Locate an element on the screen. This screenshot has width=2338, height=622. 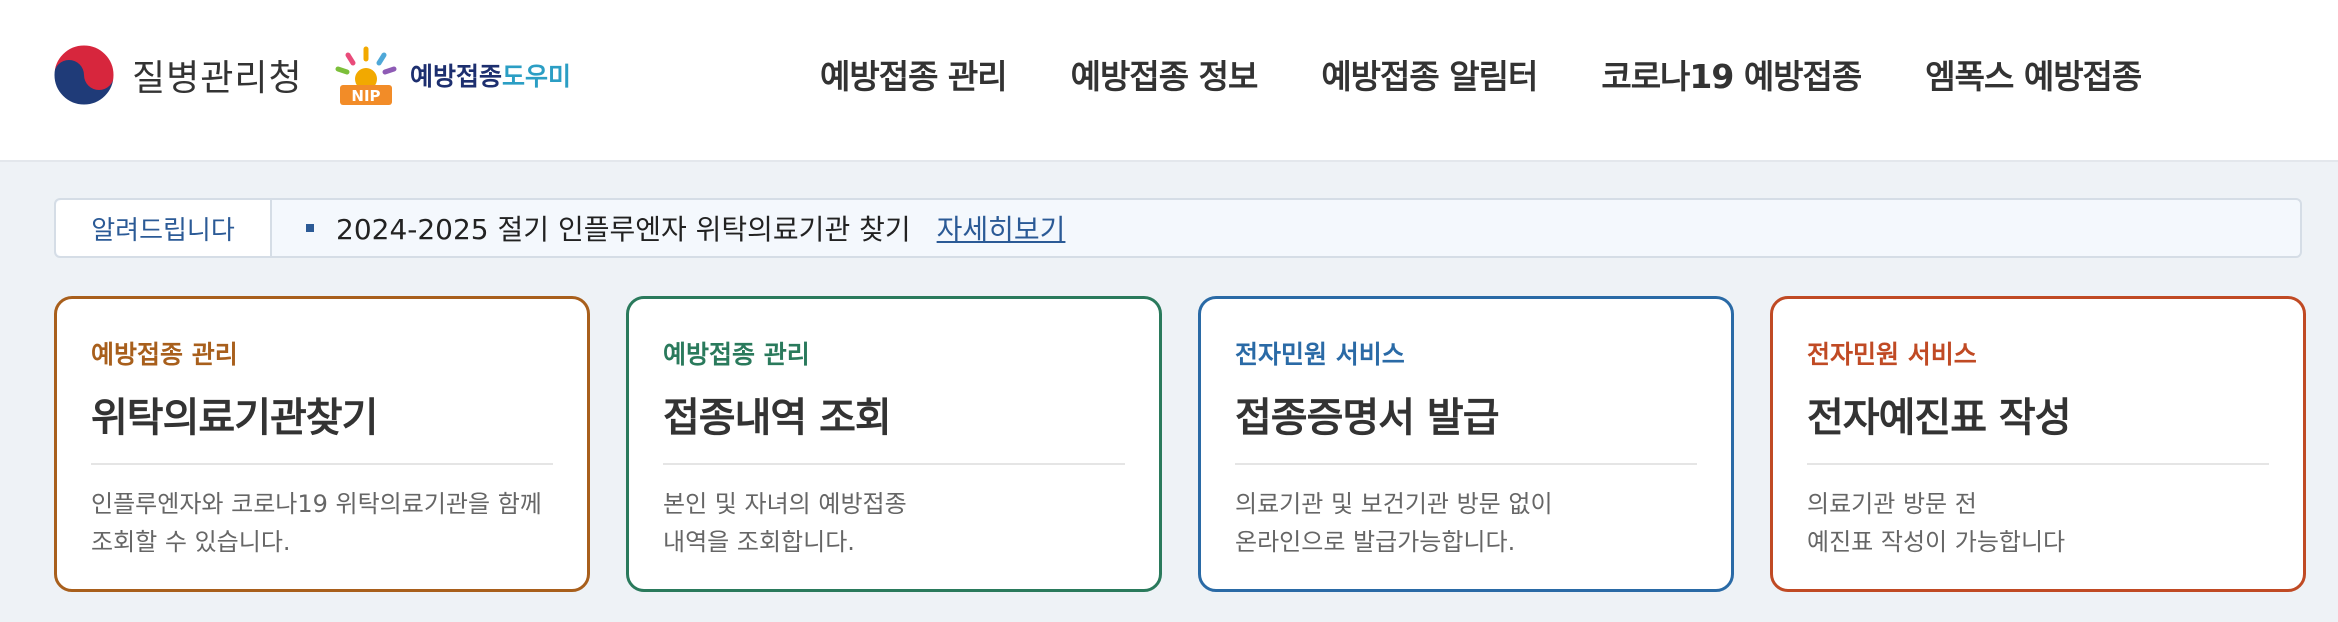
nav-covid19-vaccination: 코로나19 예방접종 is located at coordinates (1731, 74).